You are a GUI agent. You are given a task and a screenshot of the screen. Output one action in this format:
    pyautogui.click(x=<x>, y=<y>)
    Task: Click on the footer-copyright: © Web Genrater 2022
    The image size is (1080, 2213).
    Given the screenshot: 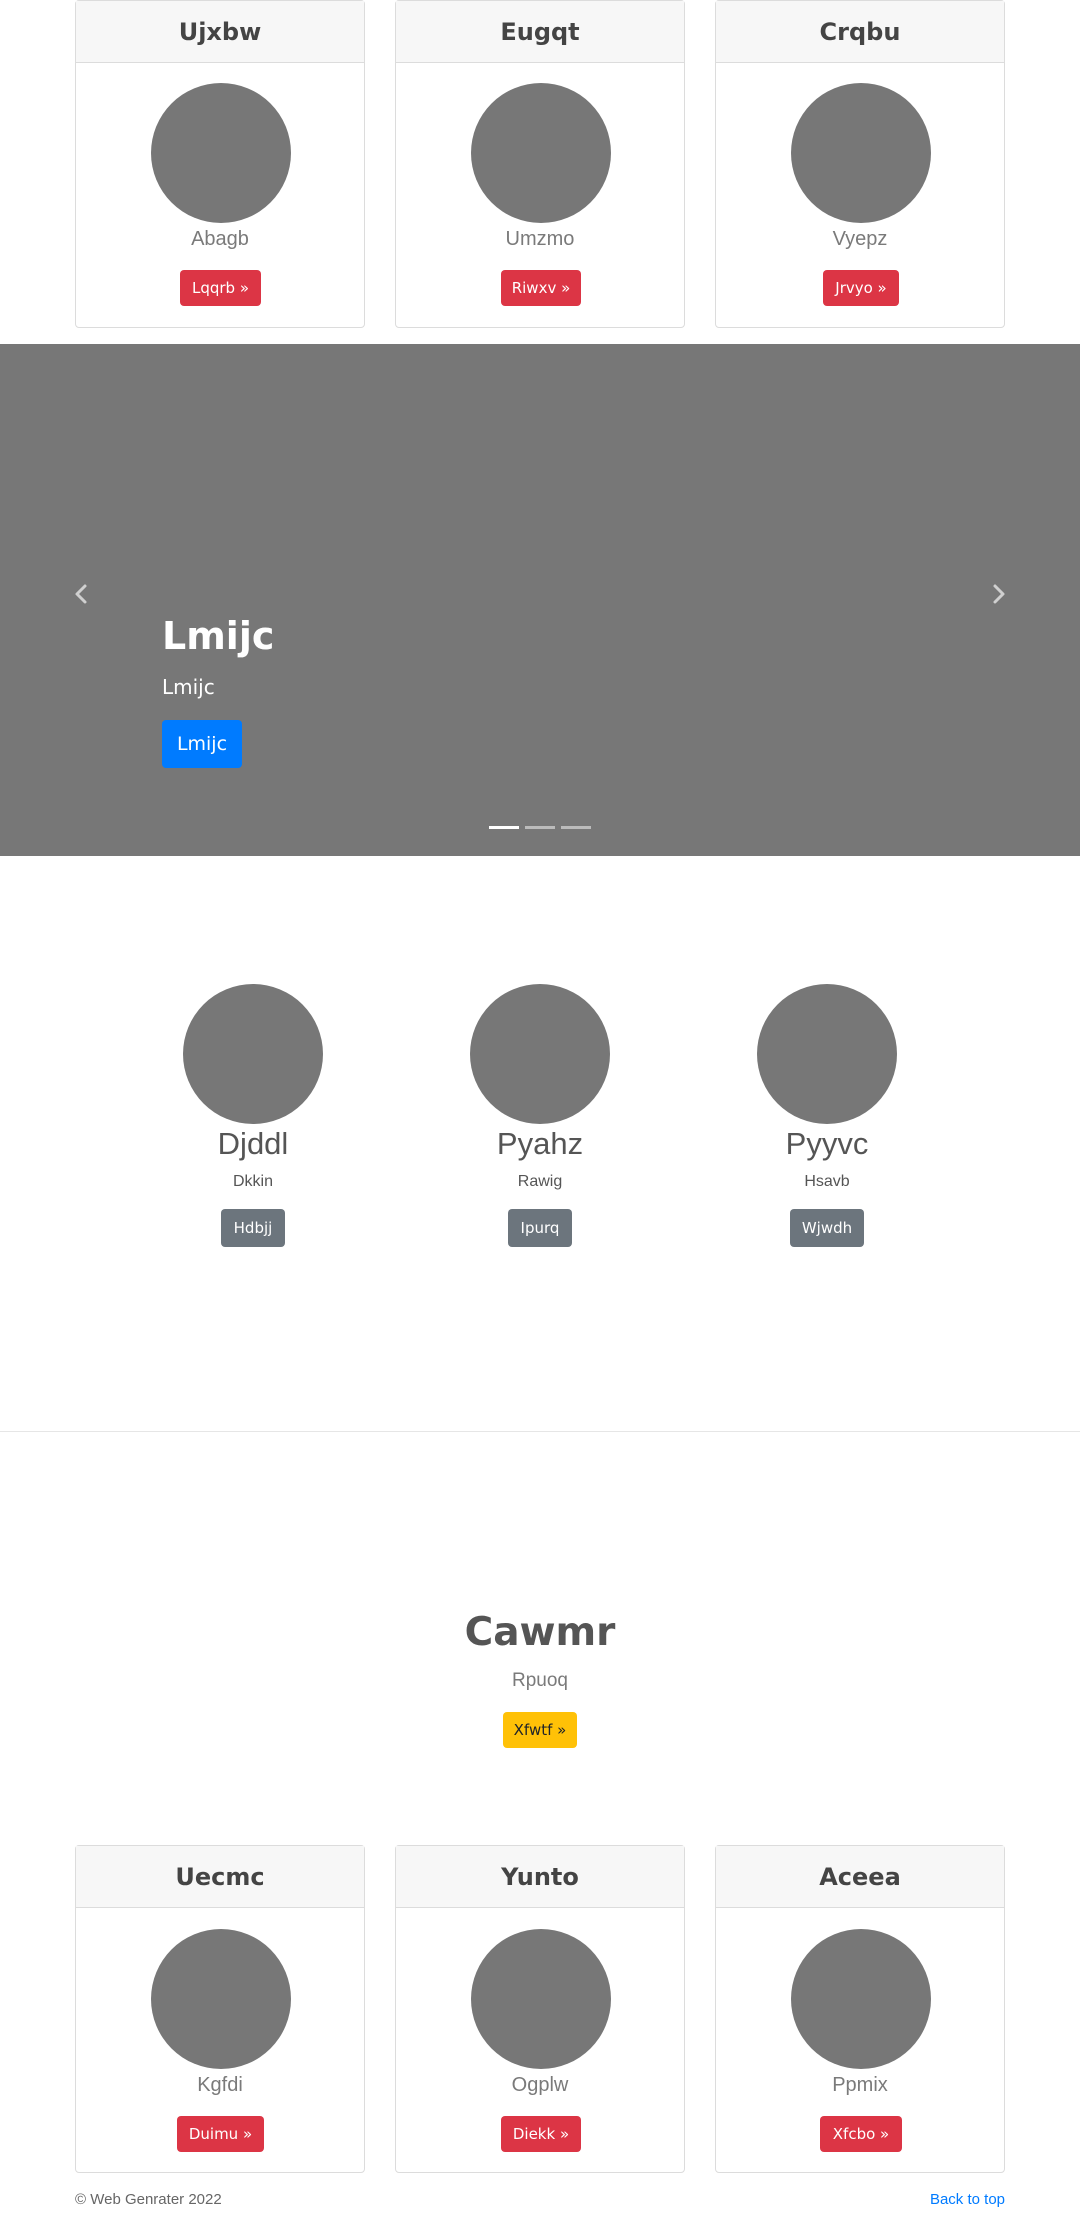 What is the action you would take?
    pyautogui.click(x=148, y=2199)
    